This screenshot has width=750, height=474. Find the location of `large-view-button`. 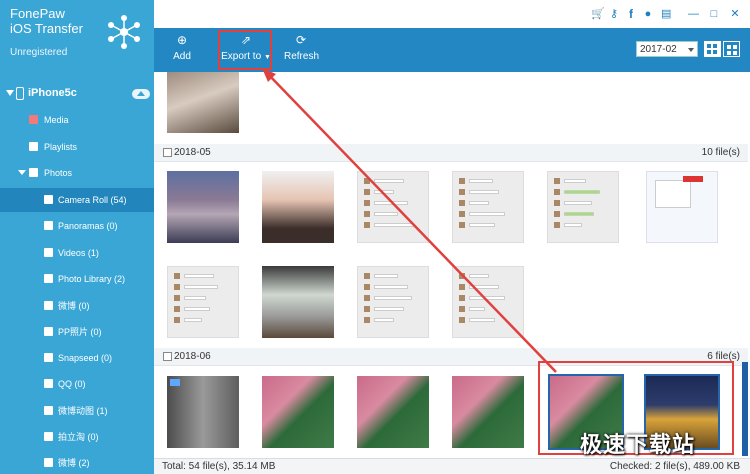

large-view-button is located at coordinates (731, 49).